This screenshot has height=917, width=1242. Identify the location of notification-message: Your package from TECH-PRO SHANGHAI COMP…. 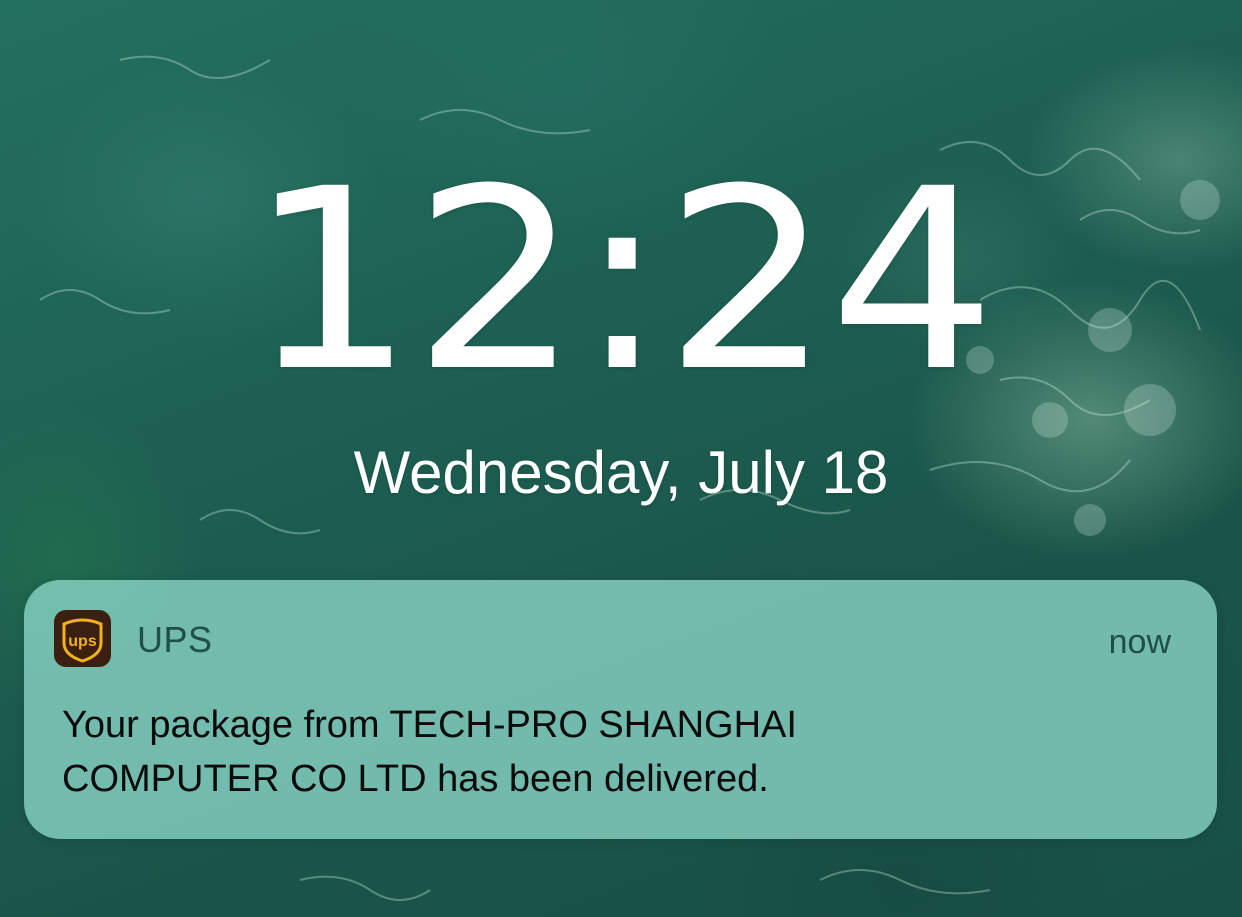
(602, 752).